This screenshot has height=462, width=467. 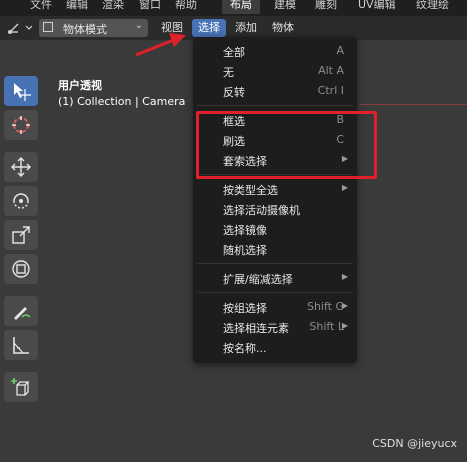 What do you see at coordinates (245, 308) in the screenshot?
I see `menu-item-label: 按组选择` at bounding box center [245, 308].